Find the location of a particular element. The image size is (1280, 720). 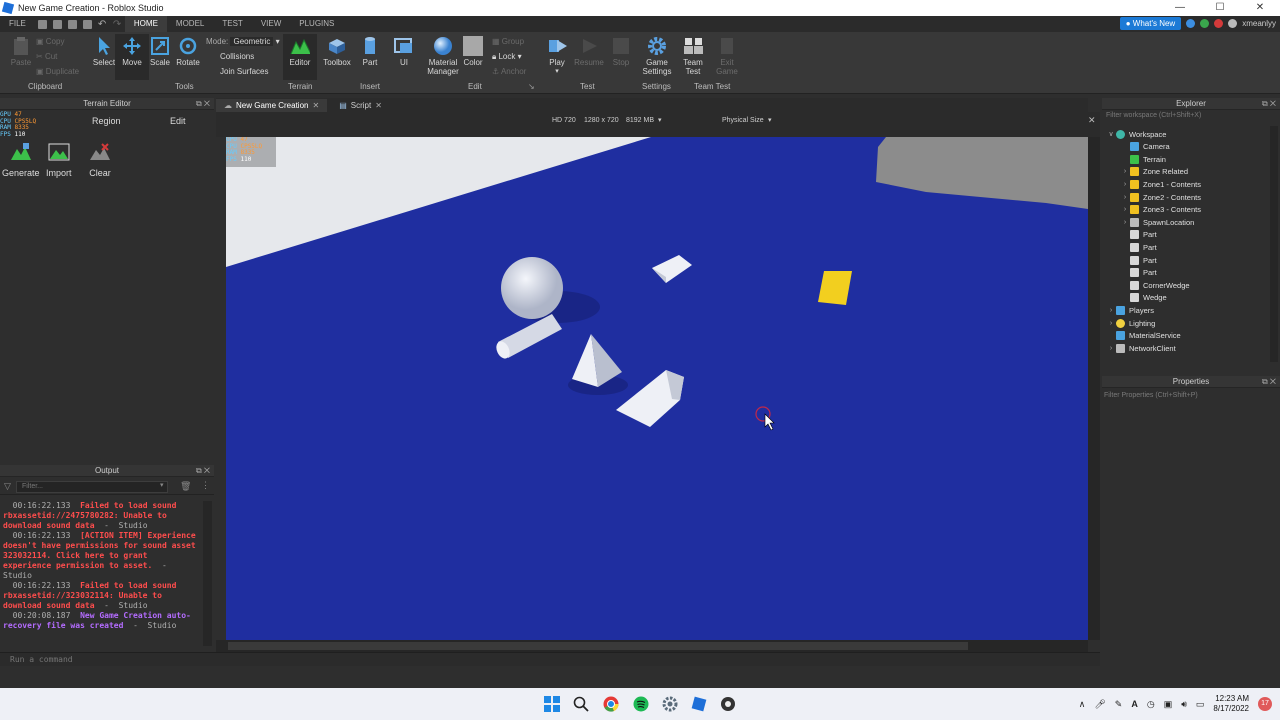

ui-button: UI is located at coordinates (404, 51).